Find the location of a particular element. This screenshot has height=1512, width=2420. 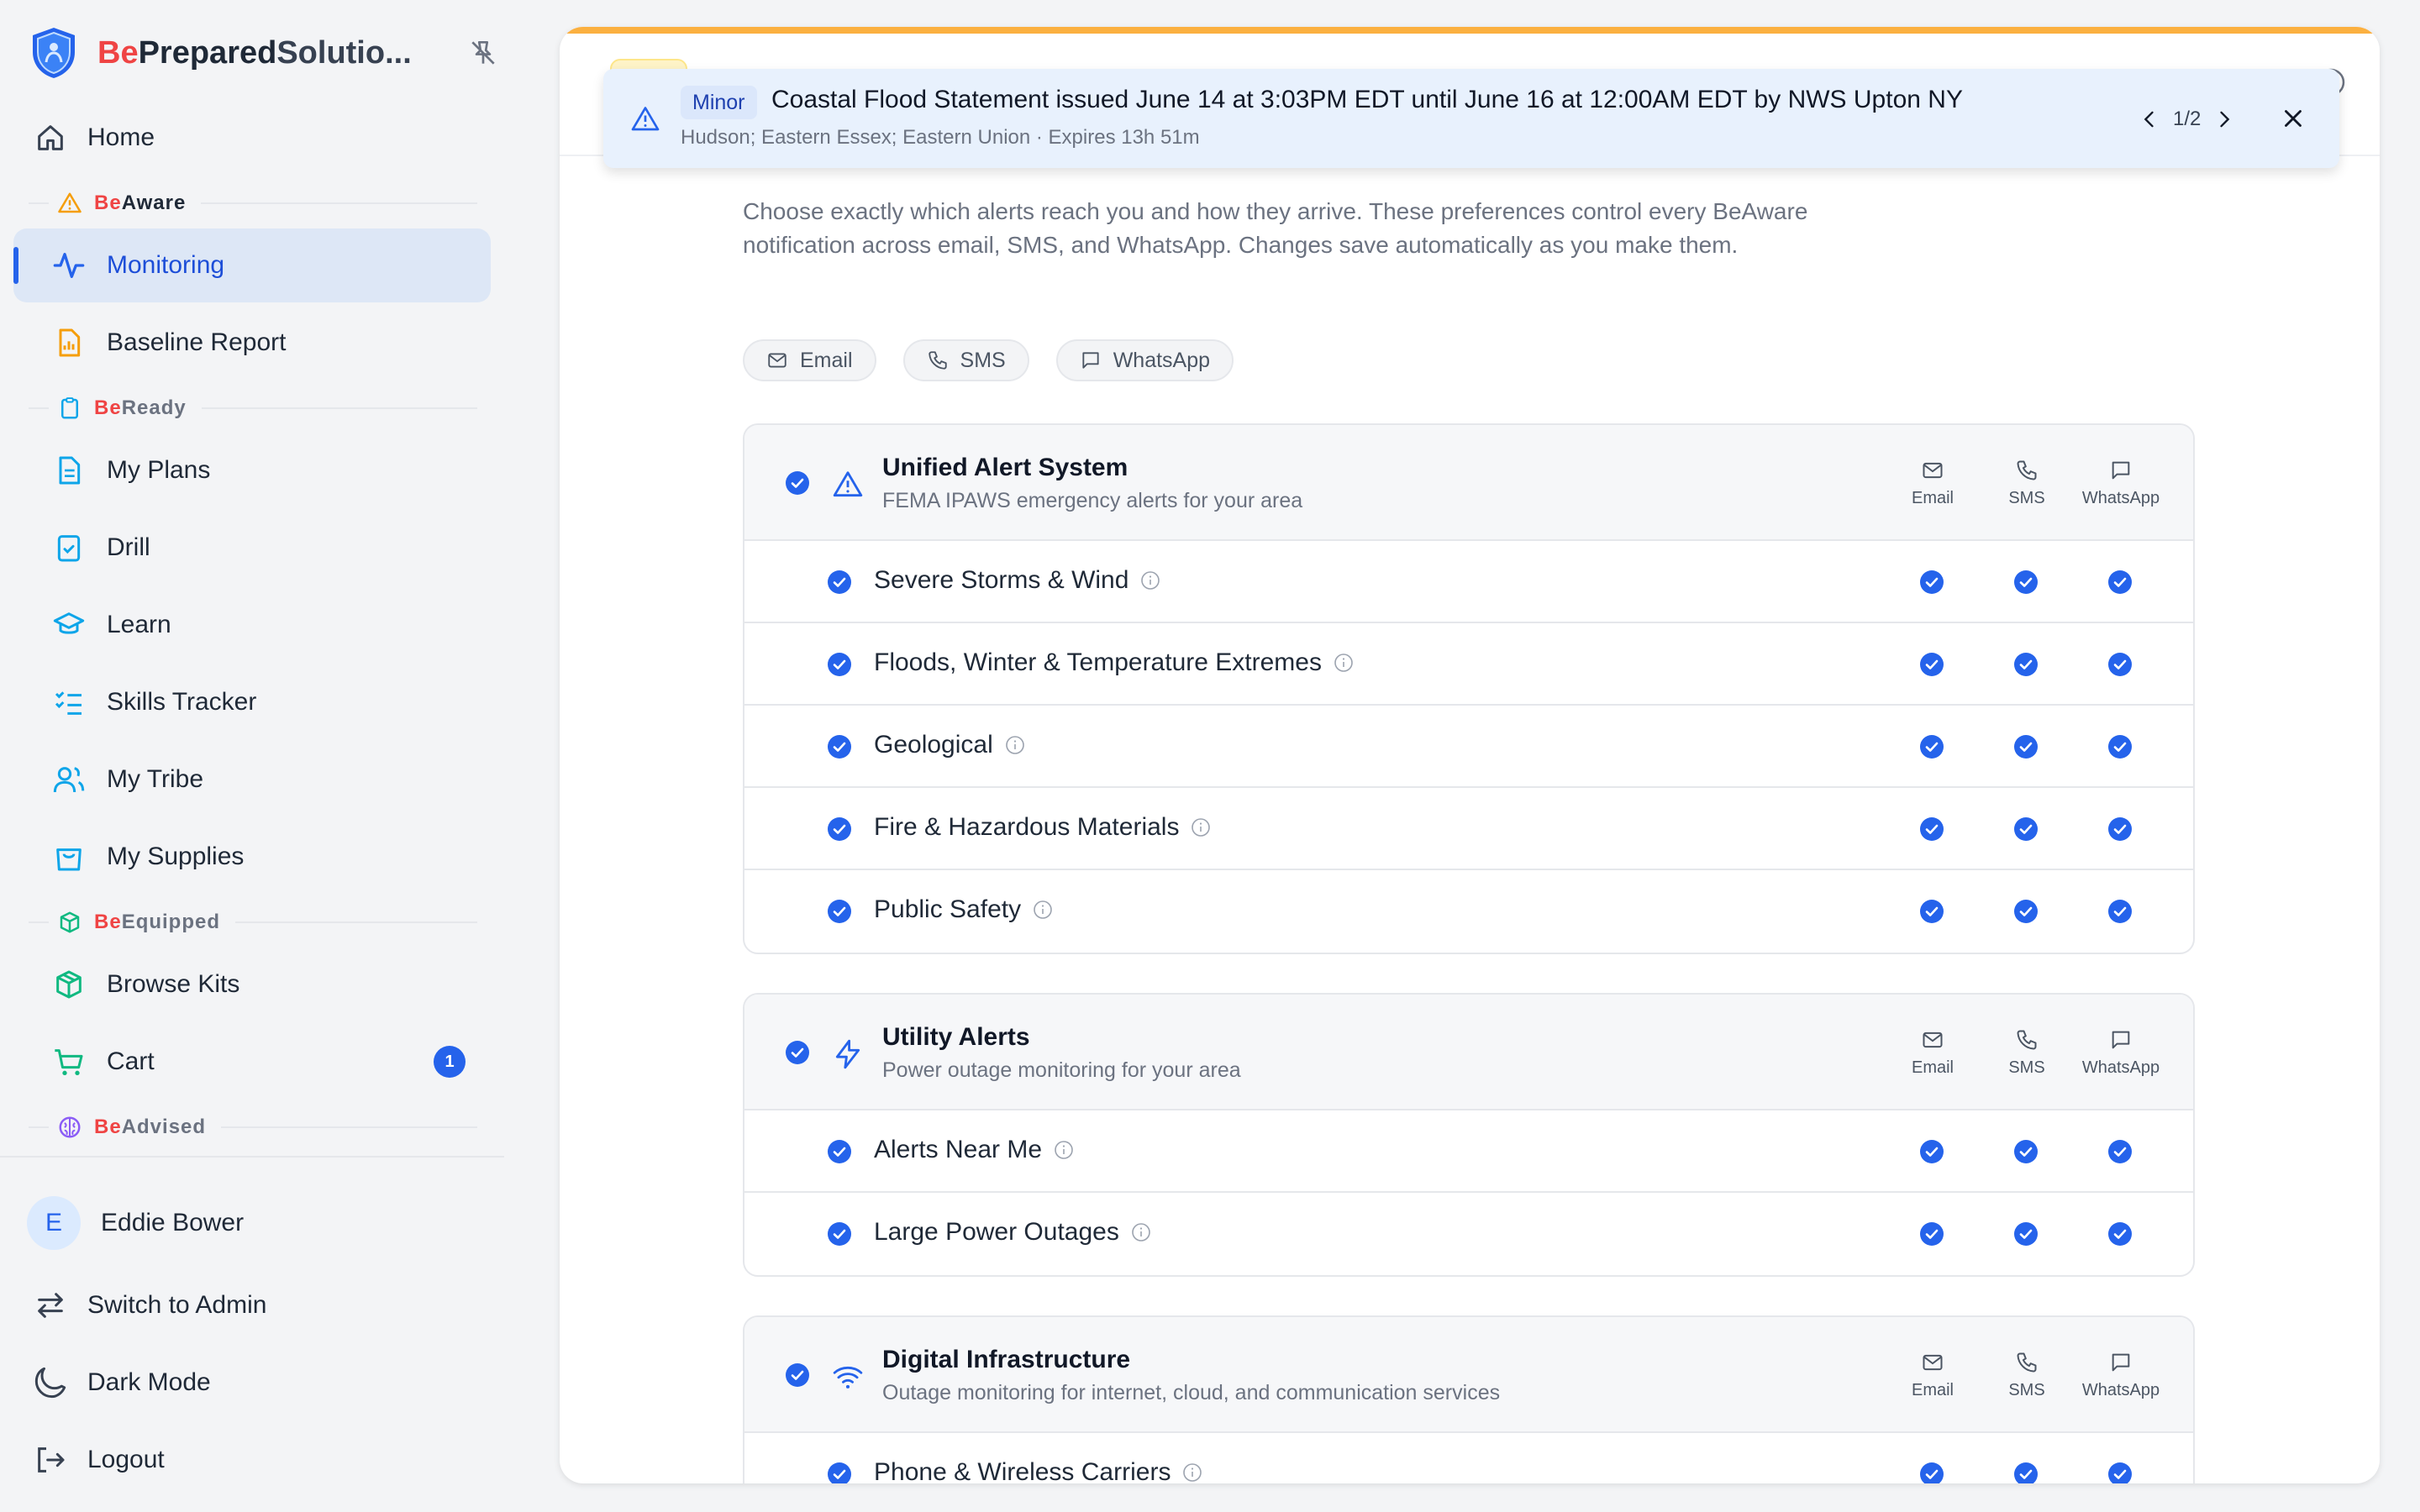

alert-row: Large Power Outages is located at coordinates (1468, 1234).